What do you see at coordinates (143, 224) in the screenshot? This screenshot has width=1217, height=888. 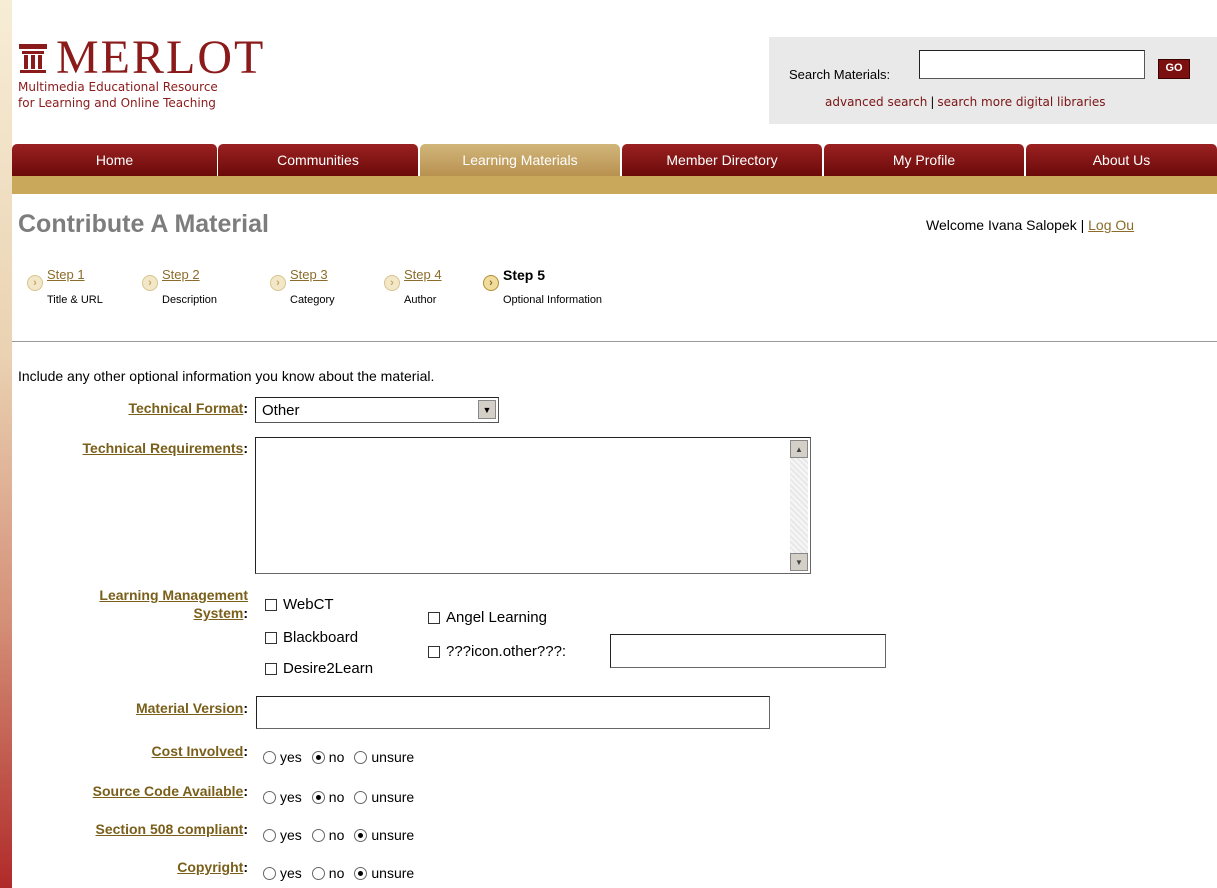 I see `page-title: Contribute A Material` at bounding box center [143, 224].